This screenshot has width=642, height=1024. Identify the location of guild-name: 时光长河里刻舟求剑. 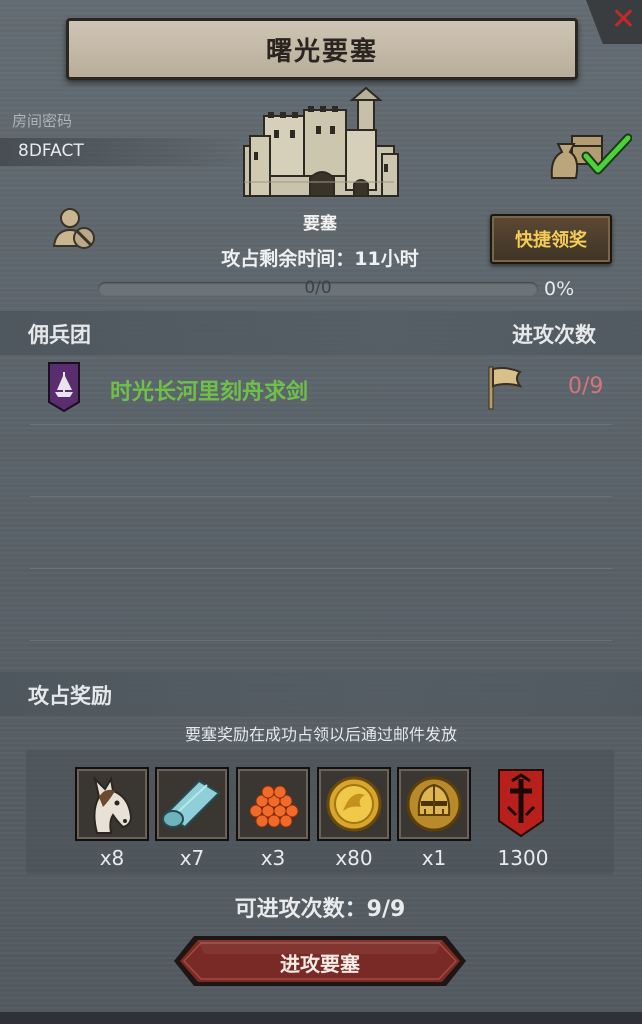
(209, 390).